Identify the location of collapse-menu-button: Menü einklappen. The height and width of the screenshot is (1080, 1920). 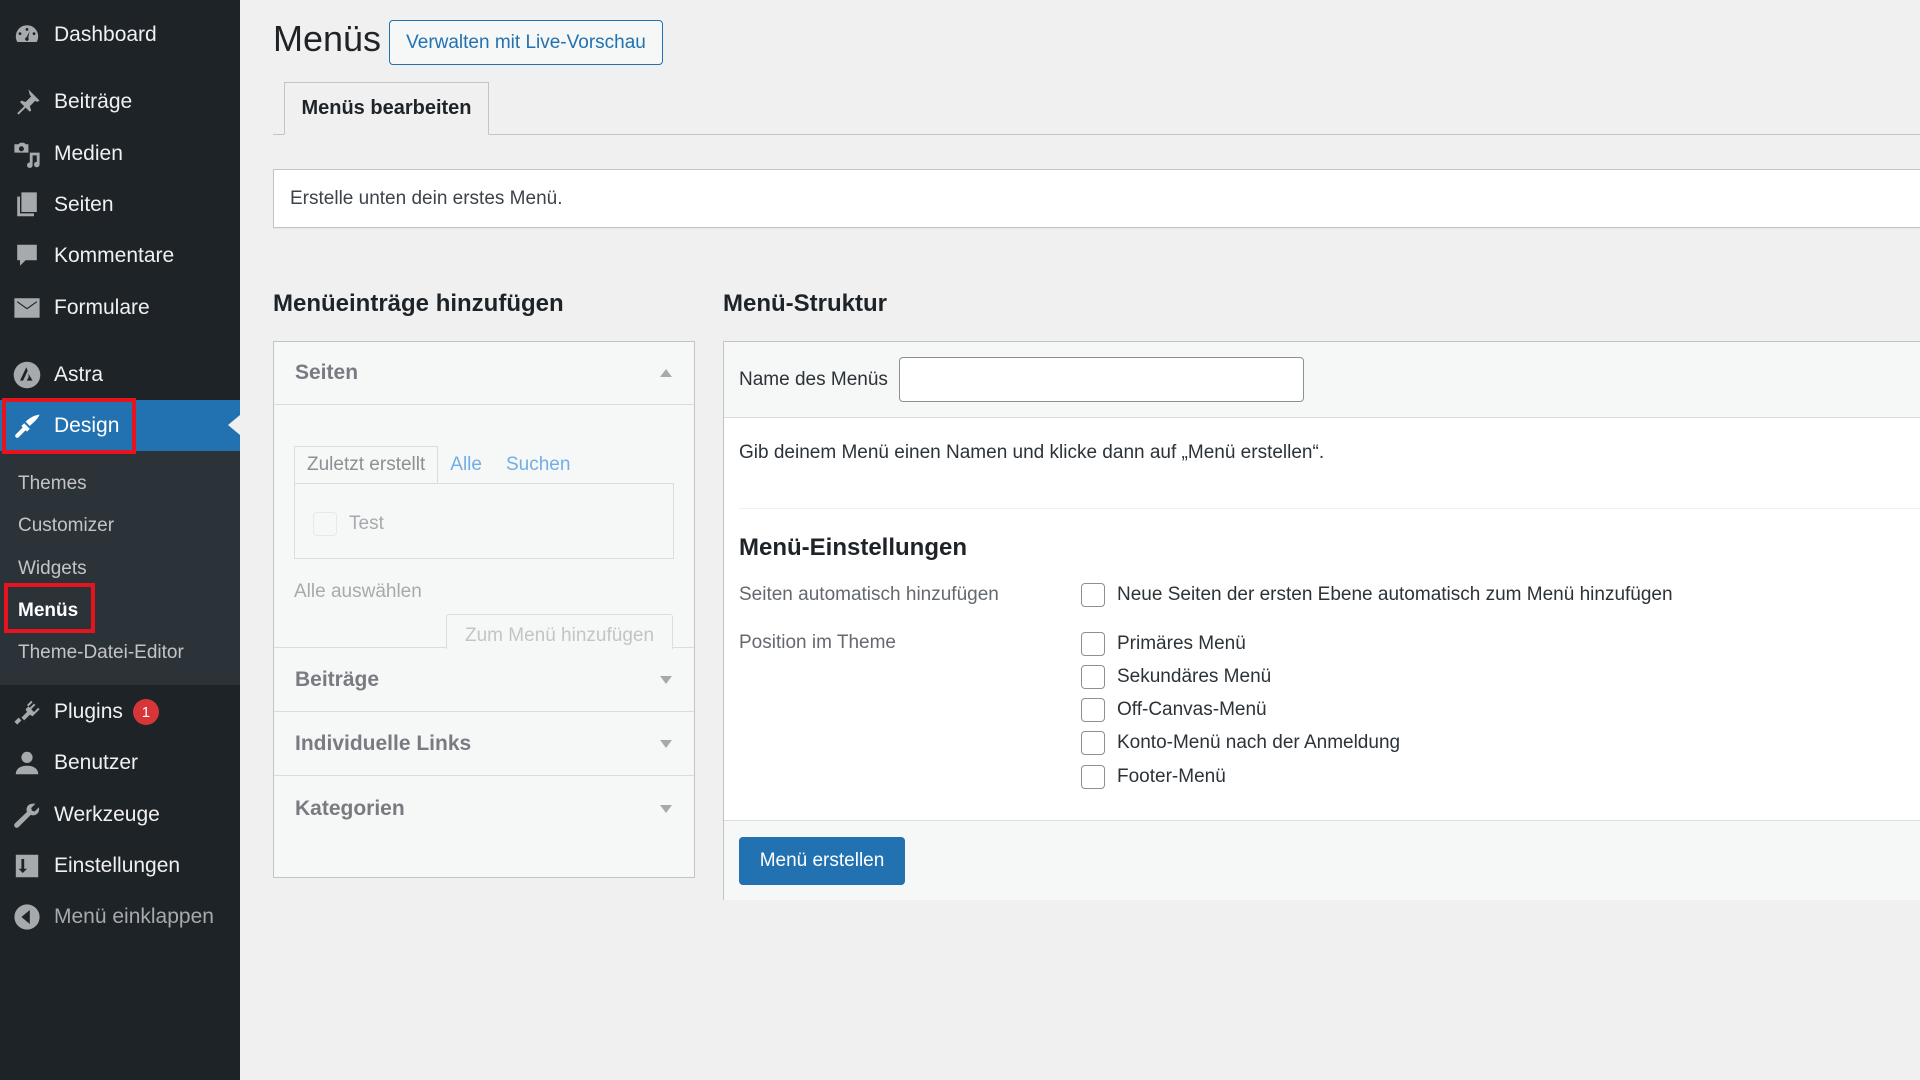
(120, 917).